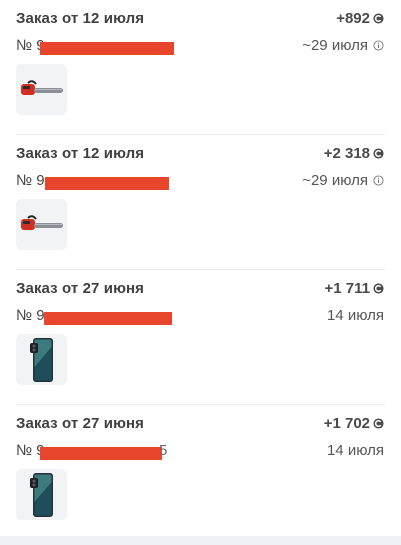 Image resolution: width=401 pixels, height=545 pixels. What do you see at coordinates (347, 288) in the screenshot?
I see `bonus-amount-value: +1 711` at bounding box center [347, 288].